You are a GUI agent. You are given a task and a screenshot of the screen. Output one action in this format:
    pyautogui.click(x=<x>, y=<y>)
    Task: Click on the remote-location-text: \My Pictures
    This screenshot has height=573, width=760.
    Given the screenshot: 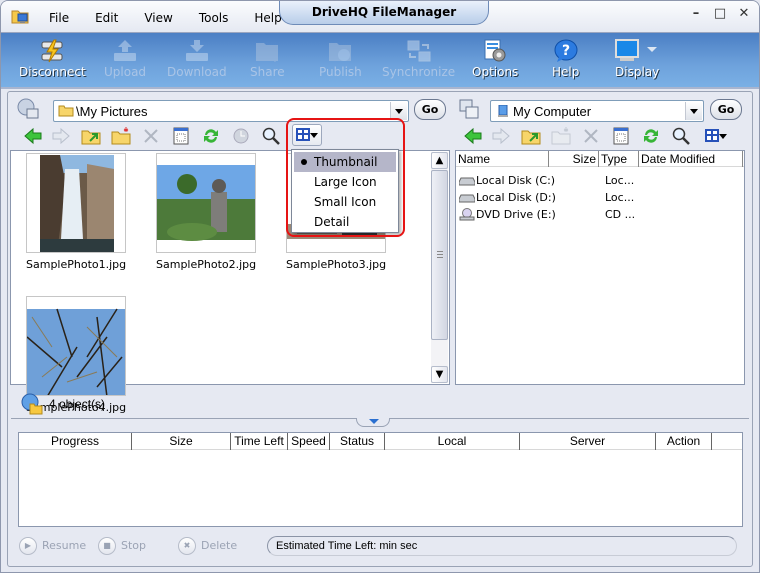 What is the action you would take?
    pyautogui.click(x=112, y=111)
    